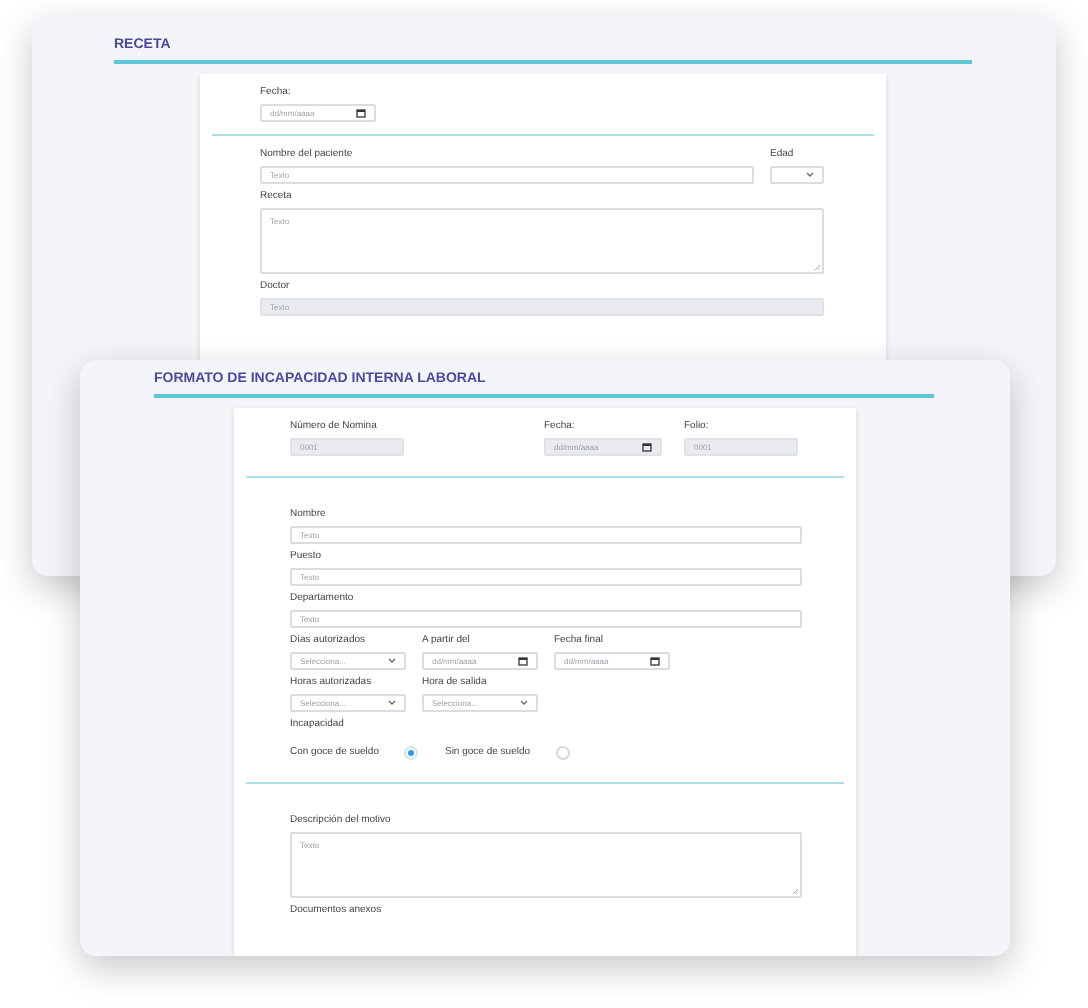 The image size is (1088, 1008). What do you see at coordinates (797, 175) in the screenshot?
I see `select-field` at bounding box center [797, 175].